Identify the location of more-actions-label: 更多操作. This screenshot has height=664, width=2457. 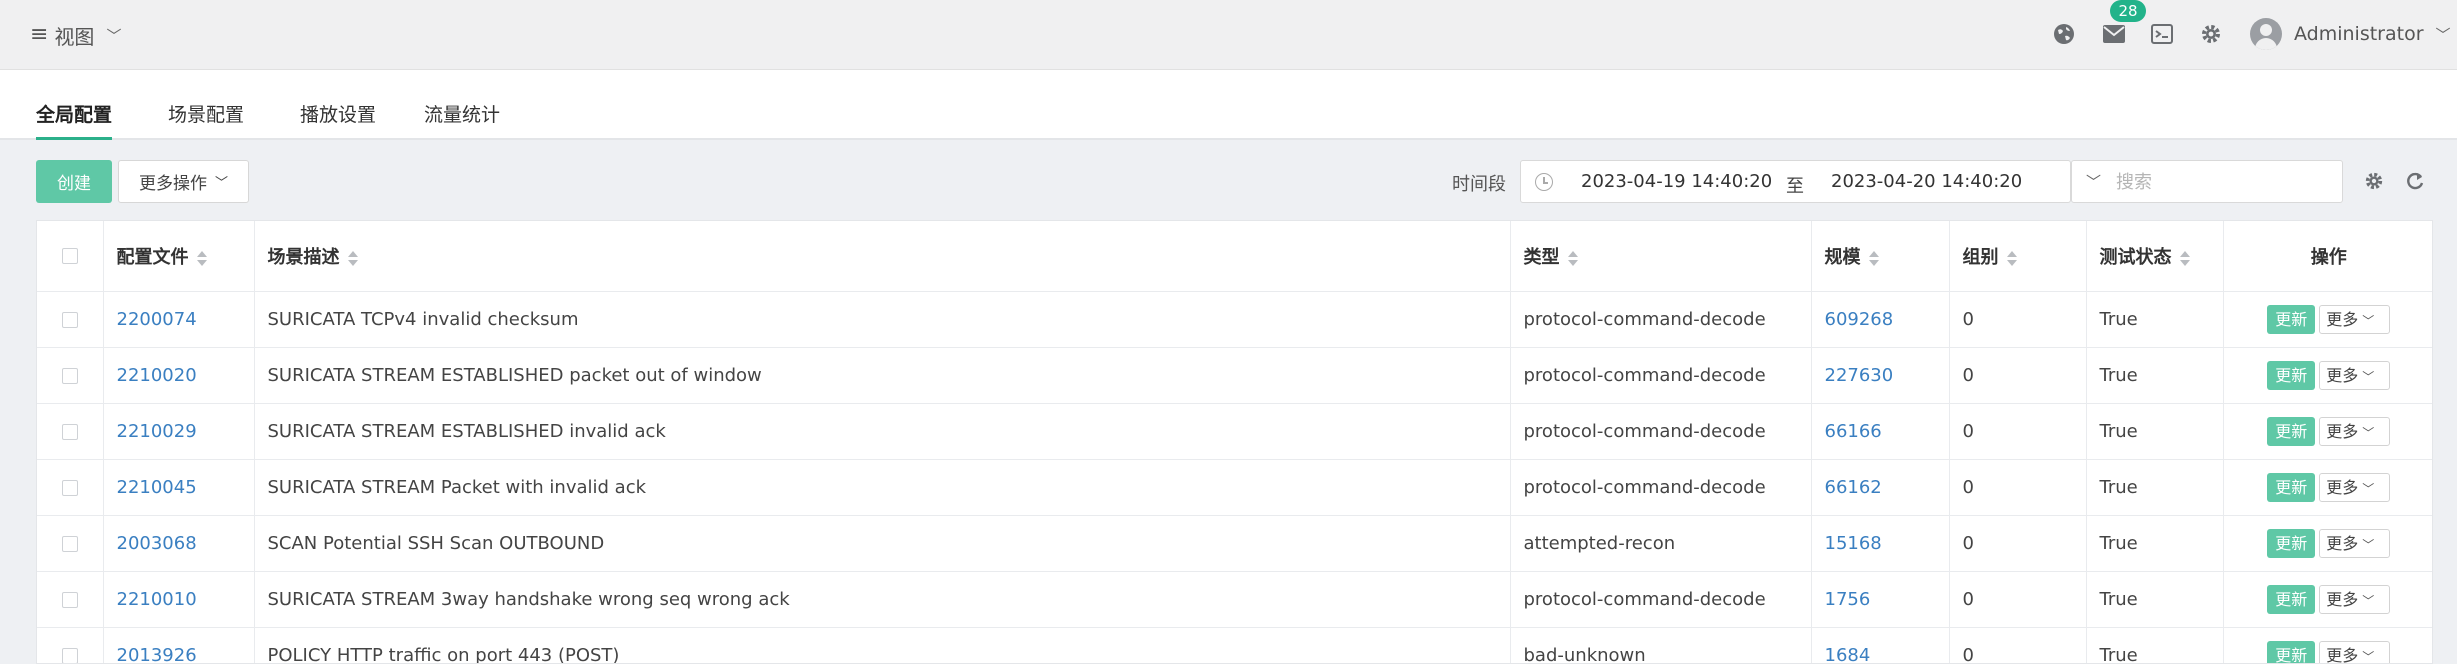
(172, 184).